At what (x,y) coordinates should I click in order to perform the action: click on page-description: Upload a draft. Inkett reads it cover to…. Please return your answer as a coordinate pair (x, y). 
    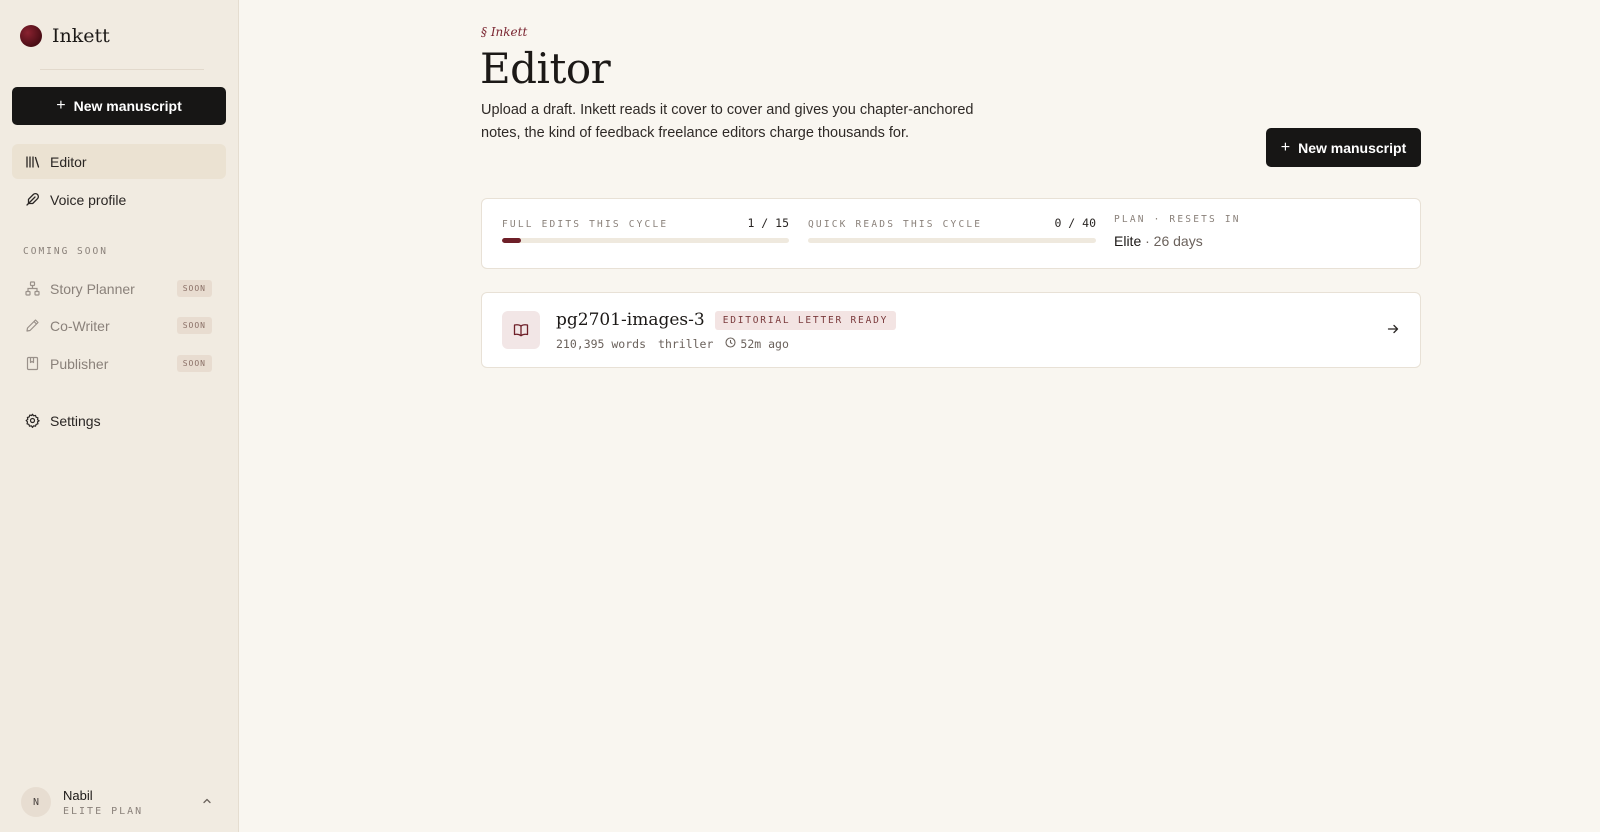
    Looking at the image, I should click on (727, 121).